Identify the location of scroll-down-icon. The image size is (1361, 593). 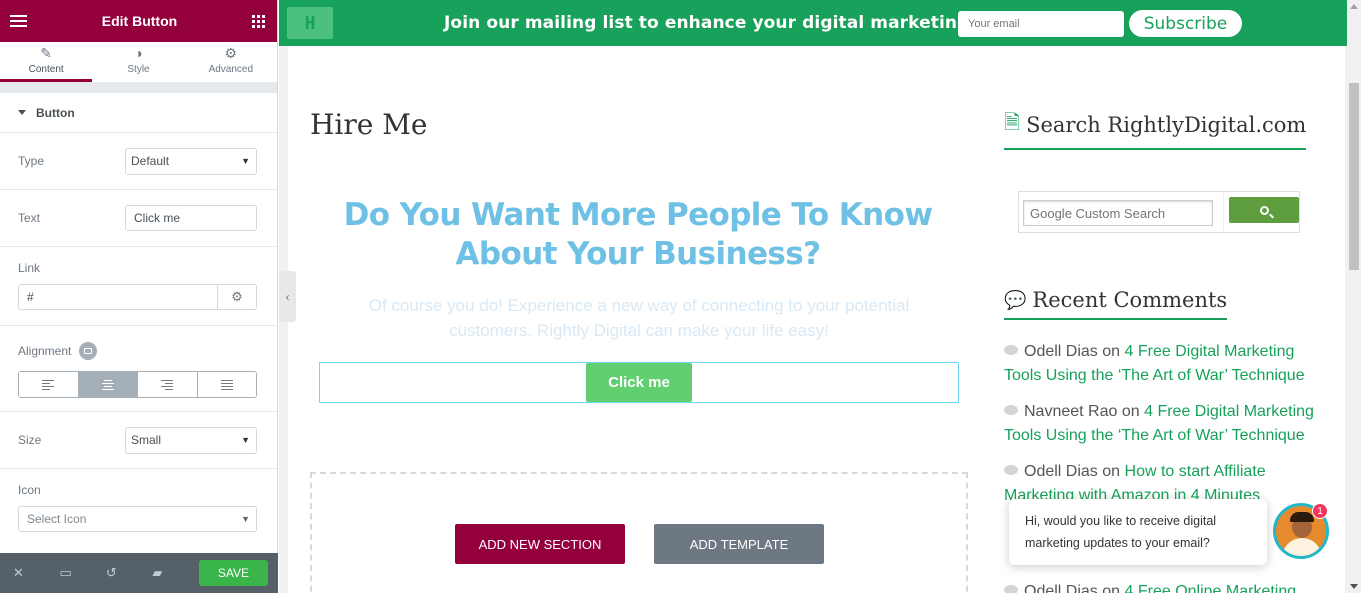
(1354, 586).